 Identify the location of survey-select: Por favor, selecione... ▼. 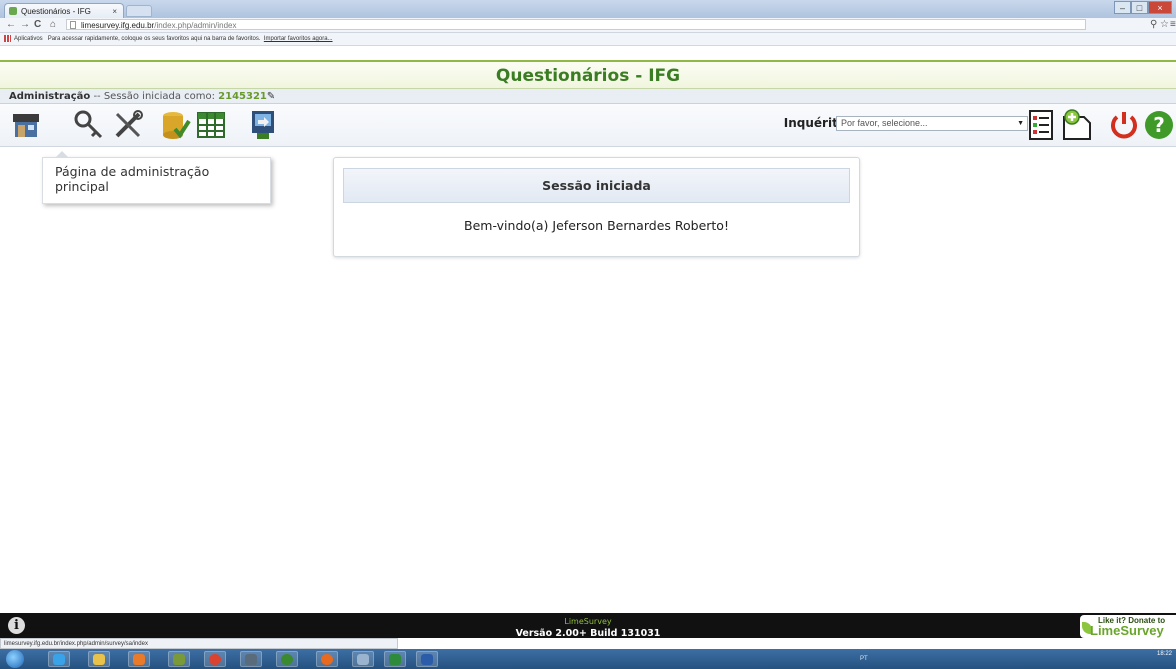
(932, 123).